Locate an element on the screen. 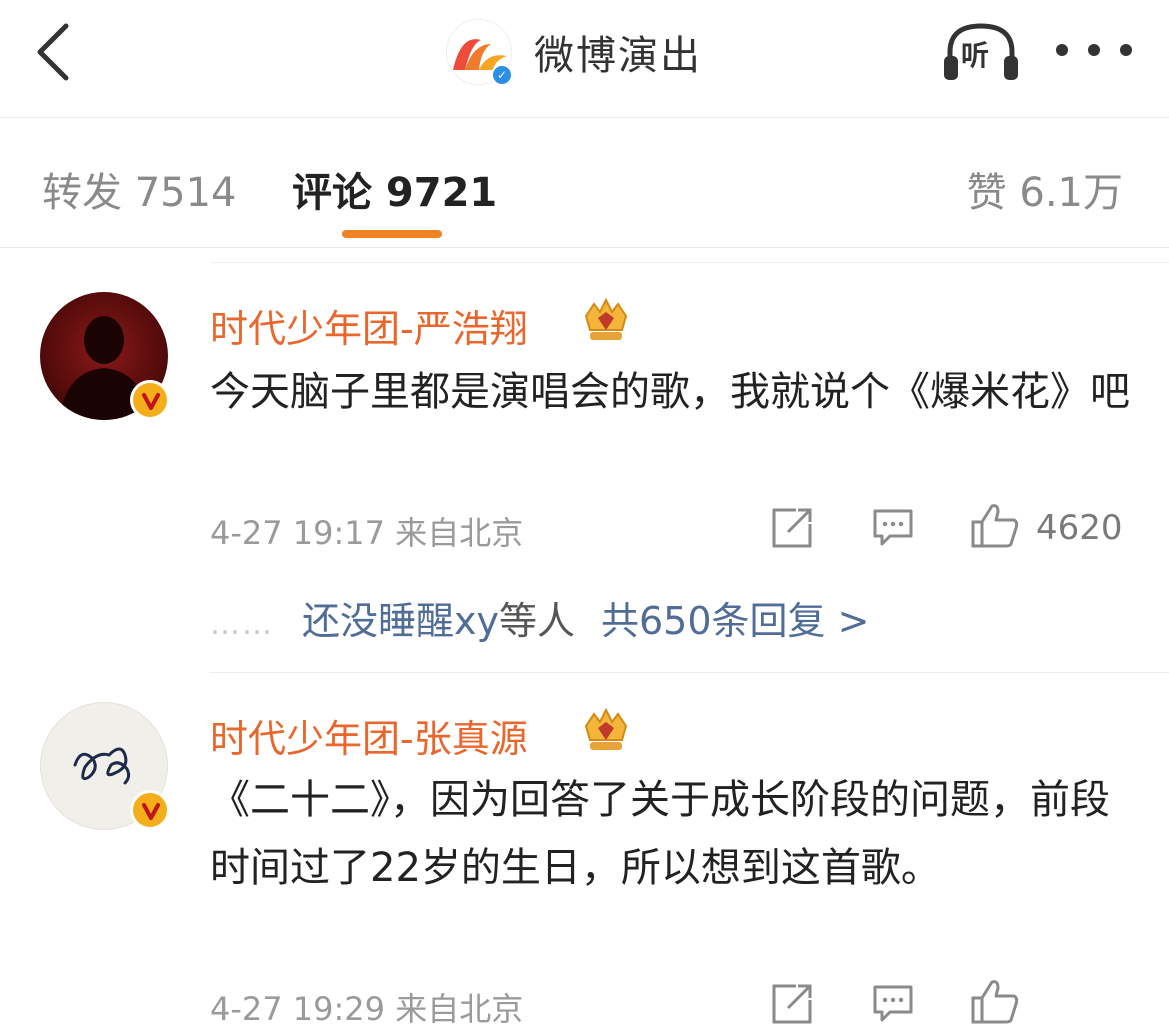  tab-comment: 评论 9721 is located at coordinates (394, 189).